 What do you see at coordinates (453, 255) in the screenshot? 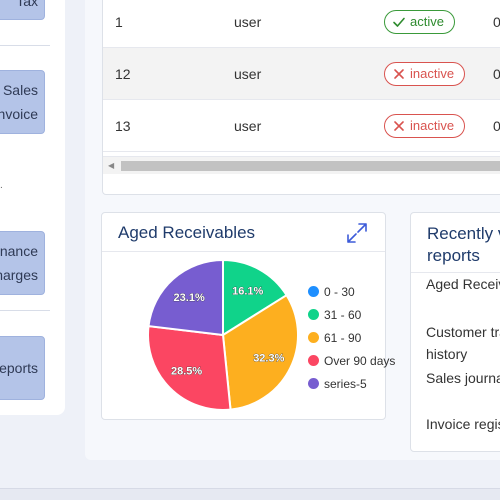
I see `card-title-line: reports` at bounding box center [453, 255].